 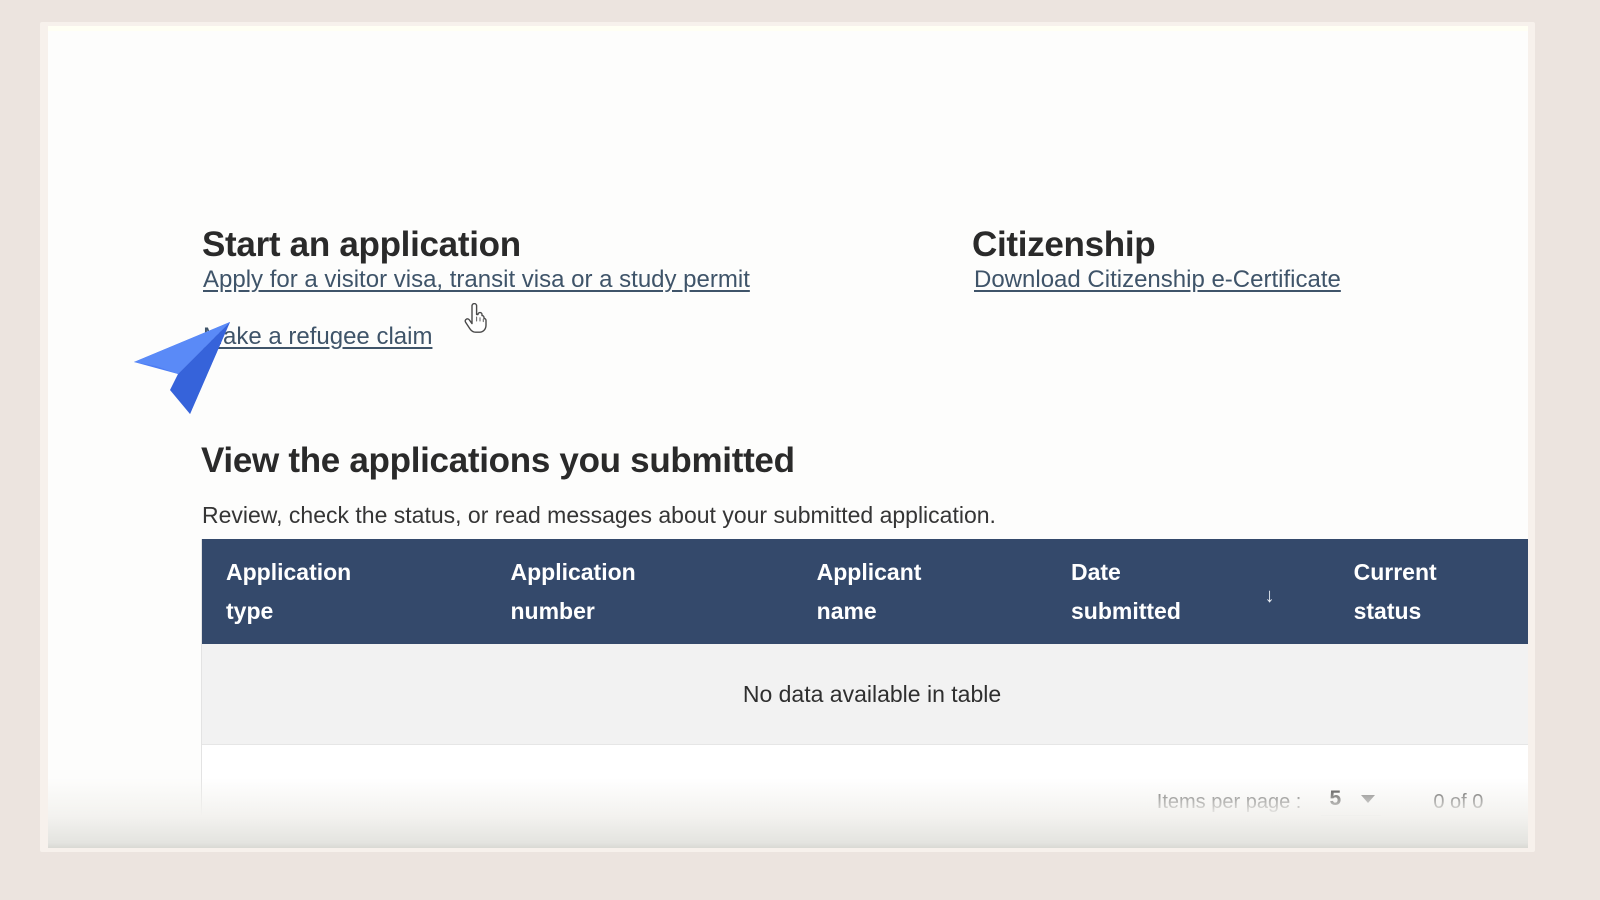 What do you see at coordinates (1441, 592) in the screenshot?
I see `column-header-current-status: Current status` at bounding box center [1441, 592].